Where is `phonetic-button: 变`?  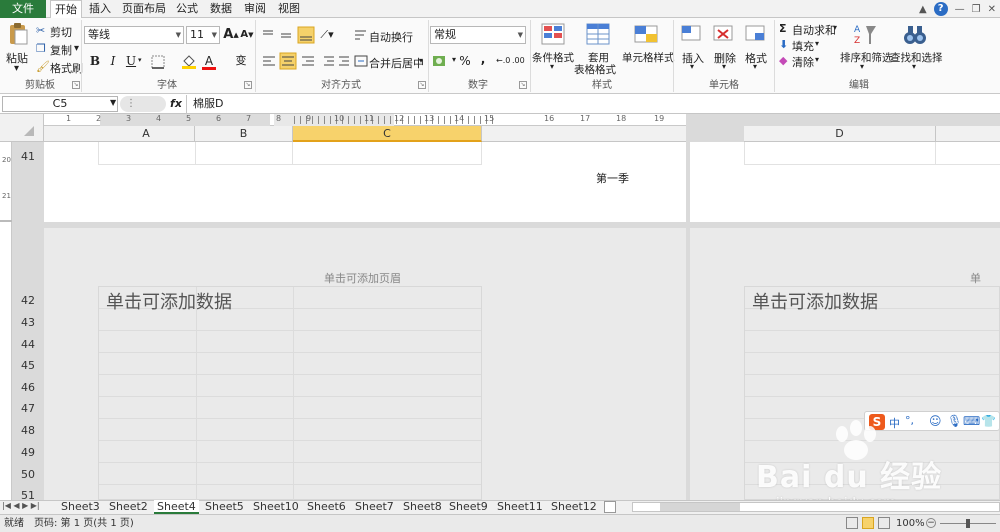
phonetic-button: 变 is located at coordinates (241, 61).